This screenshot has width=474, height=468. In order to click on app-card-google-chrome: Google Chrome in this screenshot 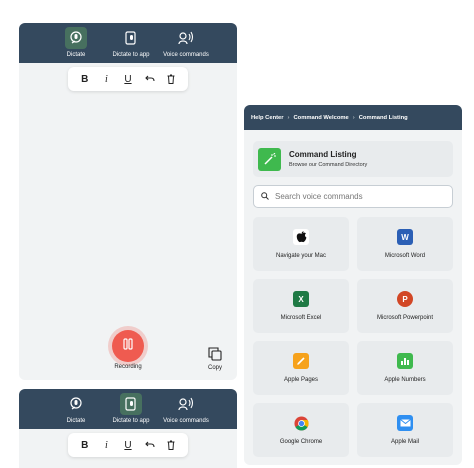, I will do `click(301, 430)`.